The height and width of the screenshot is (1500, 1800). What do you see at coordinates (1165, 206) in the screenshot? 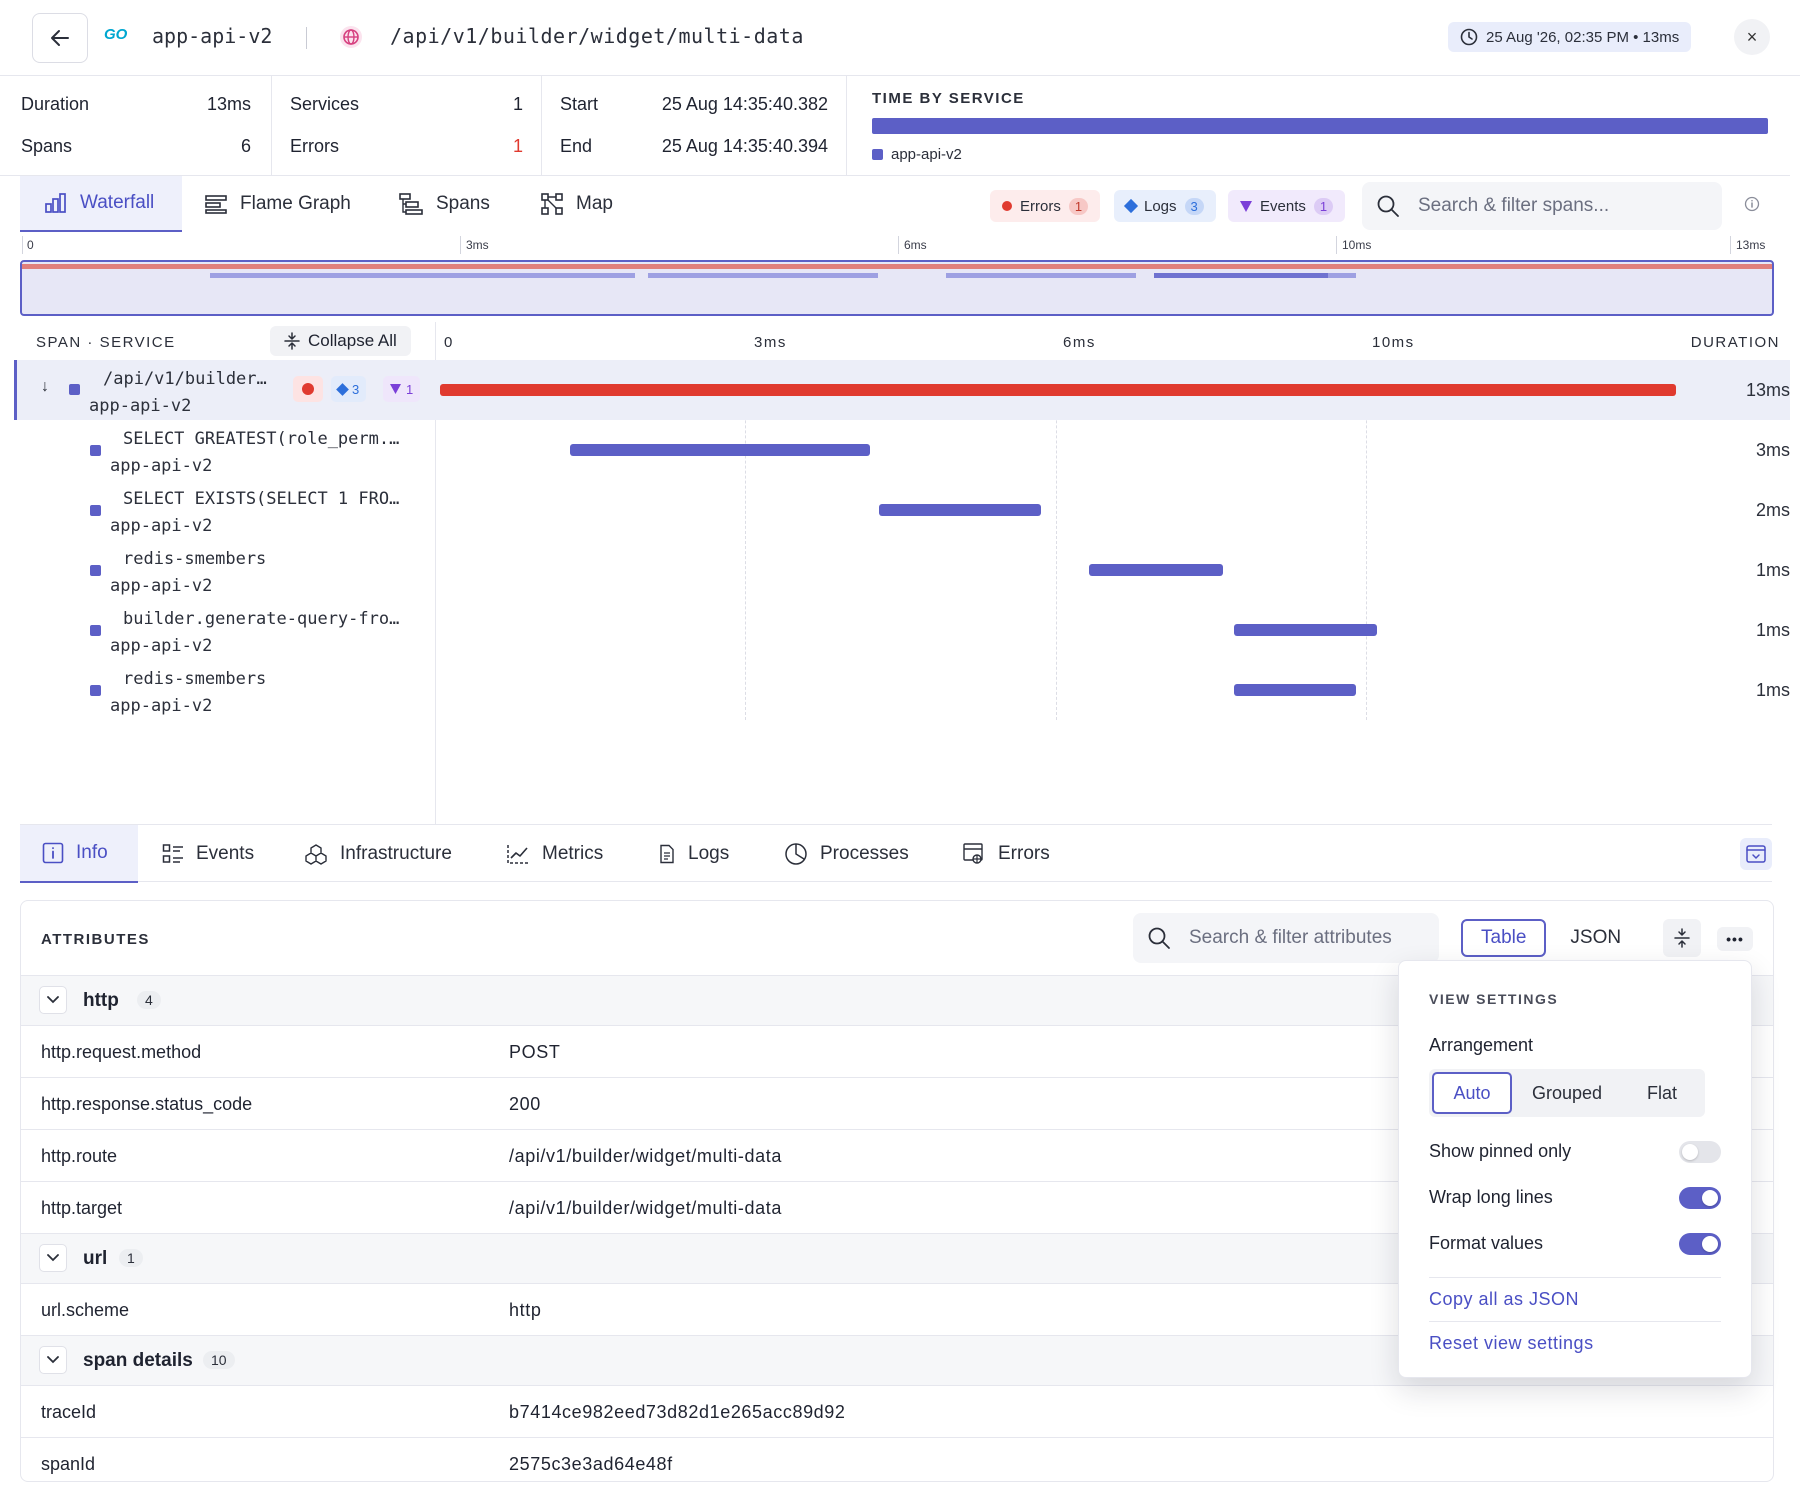
I see `logs-filter-pill: Logs 3` at bounding box center [1165, 206].